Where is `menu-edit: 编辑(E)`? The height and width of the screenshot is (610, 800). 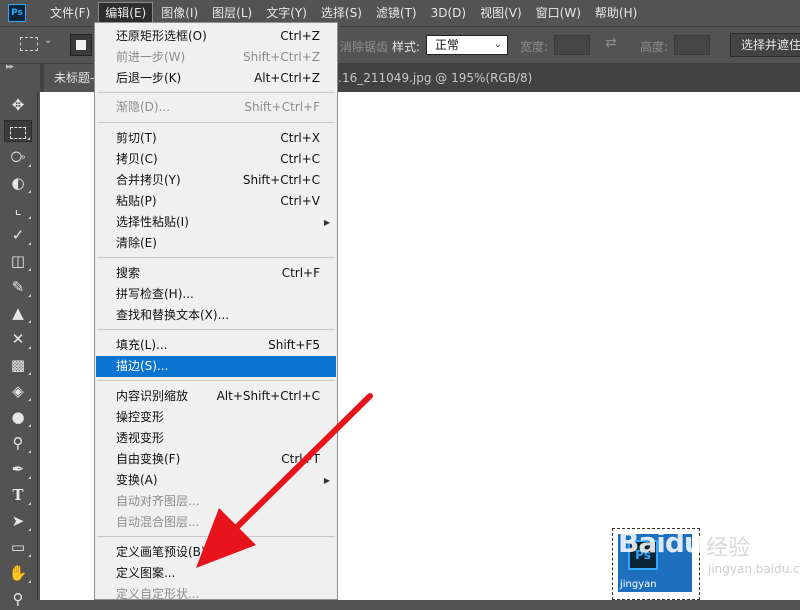 menu-edit: 编辑(E) is located at coordinates (126, 13).